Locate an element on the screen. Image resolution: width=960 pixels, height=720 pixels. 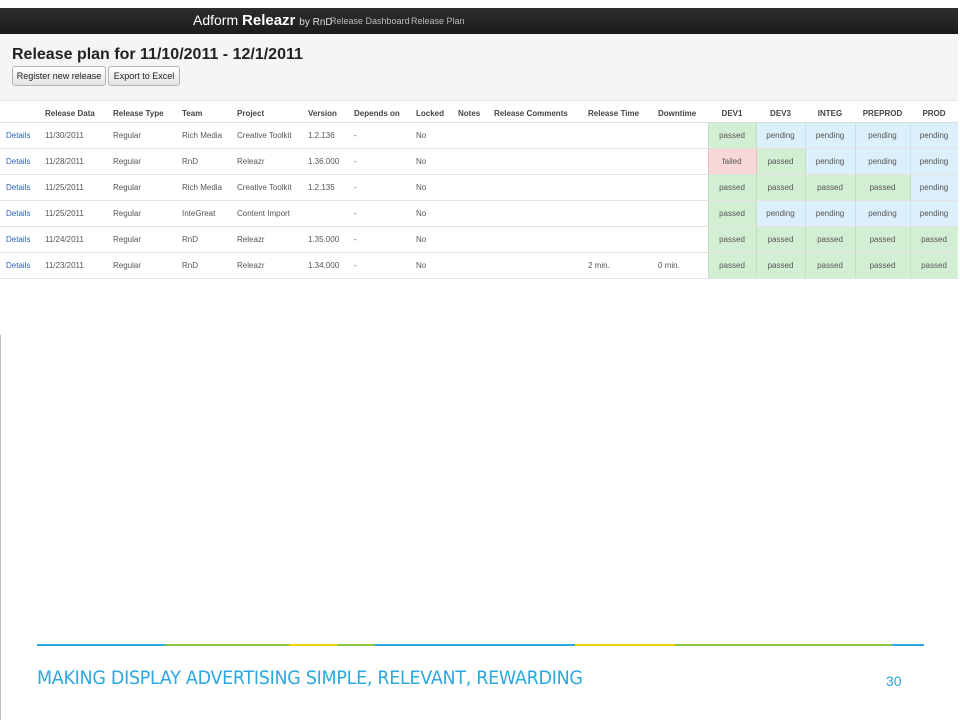
status-badge-dev1: passed is located at coordinates (732, 239).